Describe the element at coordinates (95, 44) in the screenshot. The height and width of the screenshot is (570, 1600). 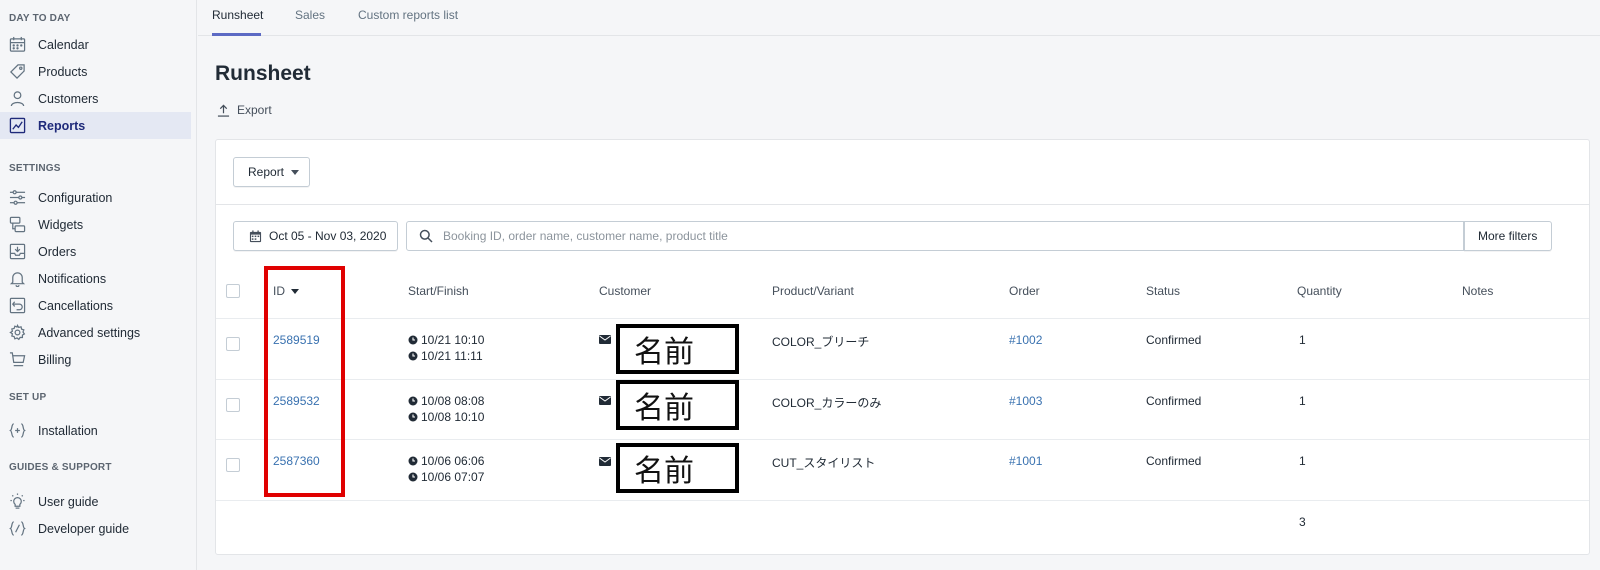
I see `sidebar-item-calendar: Calendar` at that location.